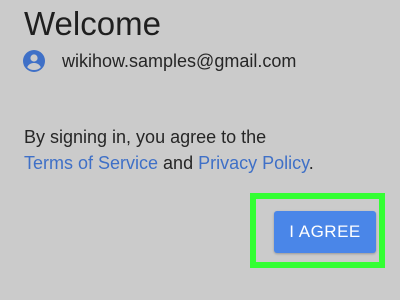  I want to click on page-title: Welcome, so click(92, 23).